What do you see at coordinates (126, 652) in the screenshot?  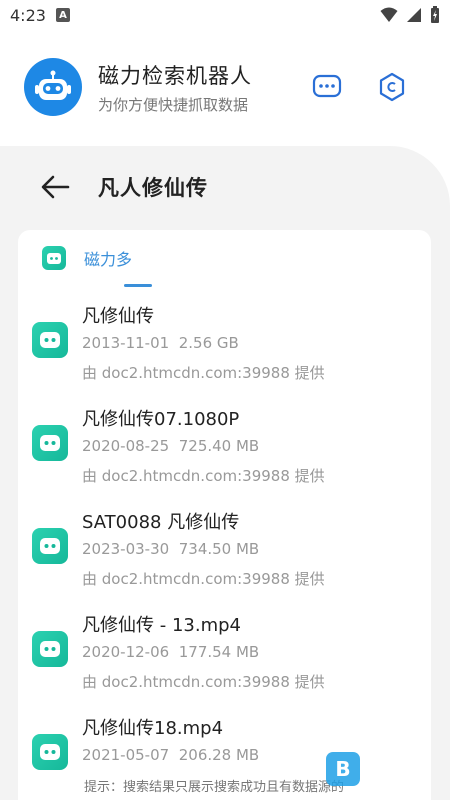 I see `result-date: 2020-12-06` at bounding box center [126, 652].